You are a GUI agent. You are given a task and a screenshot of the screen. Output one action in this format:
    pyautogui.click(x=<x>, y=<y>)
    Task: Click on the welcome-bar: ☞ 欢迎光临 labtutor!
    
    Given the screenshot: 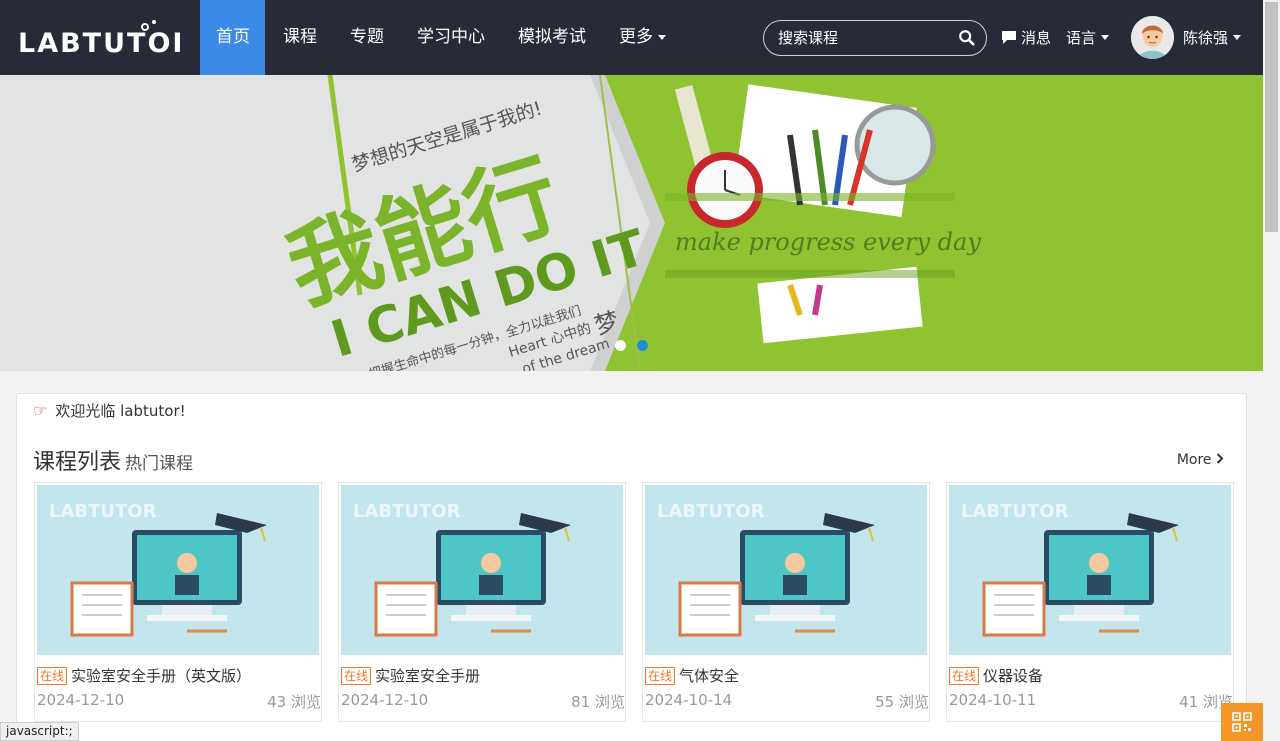 What is the action you would take?
    pyautogui.click(x=631, y=410)
    